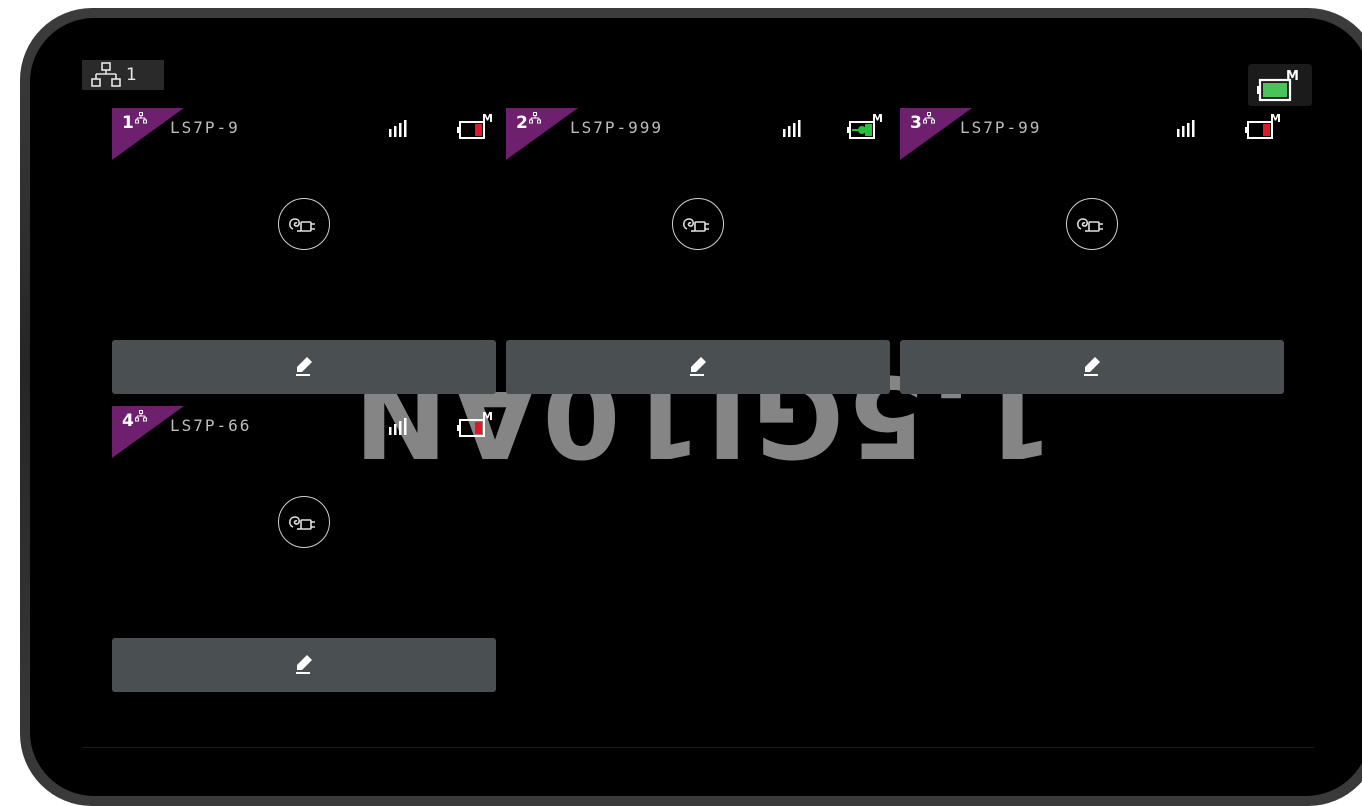  What do you see at coordinates (211, 425) in the screenshot?
I see `device-name: LS7P-66` at bounding box center [211, 425].